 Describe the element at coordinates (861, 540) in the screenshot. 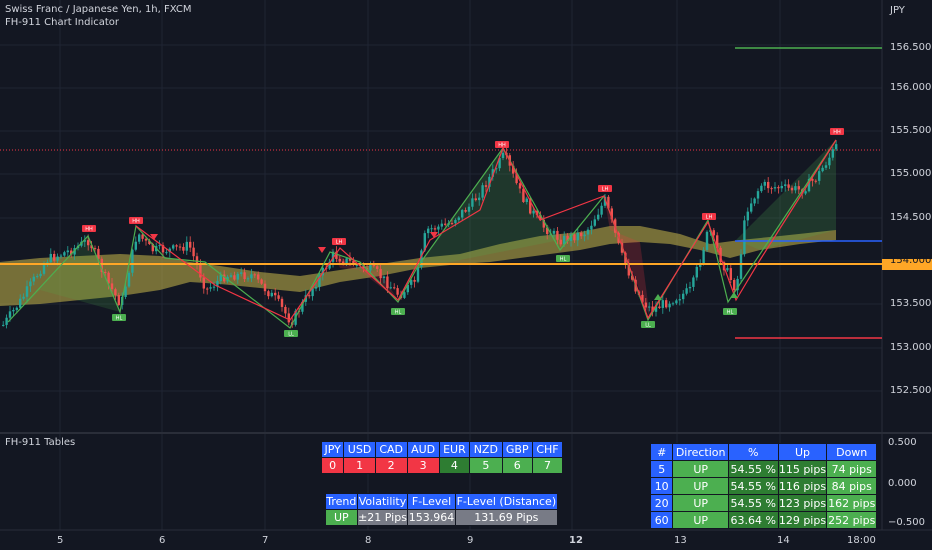

I see `time-tick-label: 18:00` at that location.